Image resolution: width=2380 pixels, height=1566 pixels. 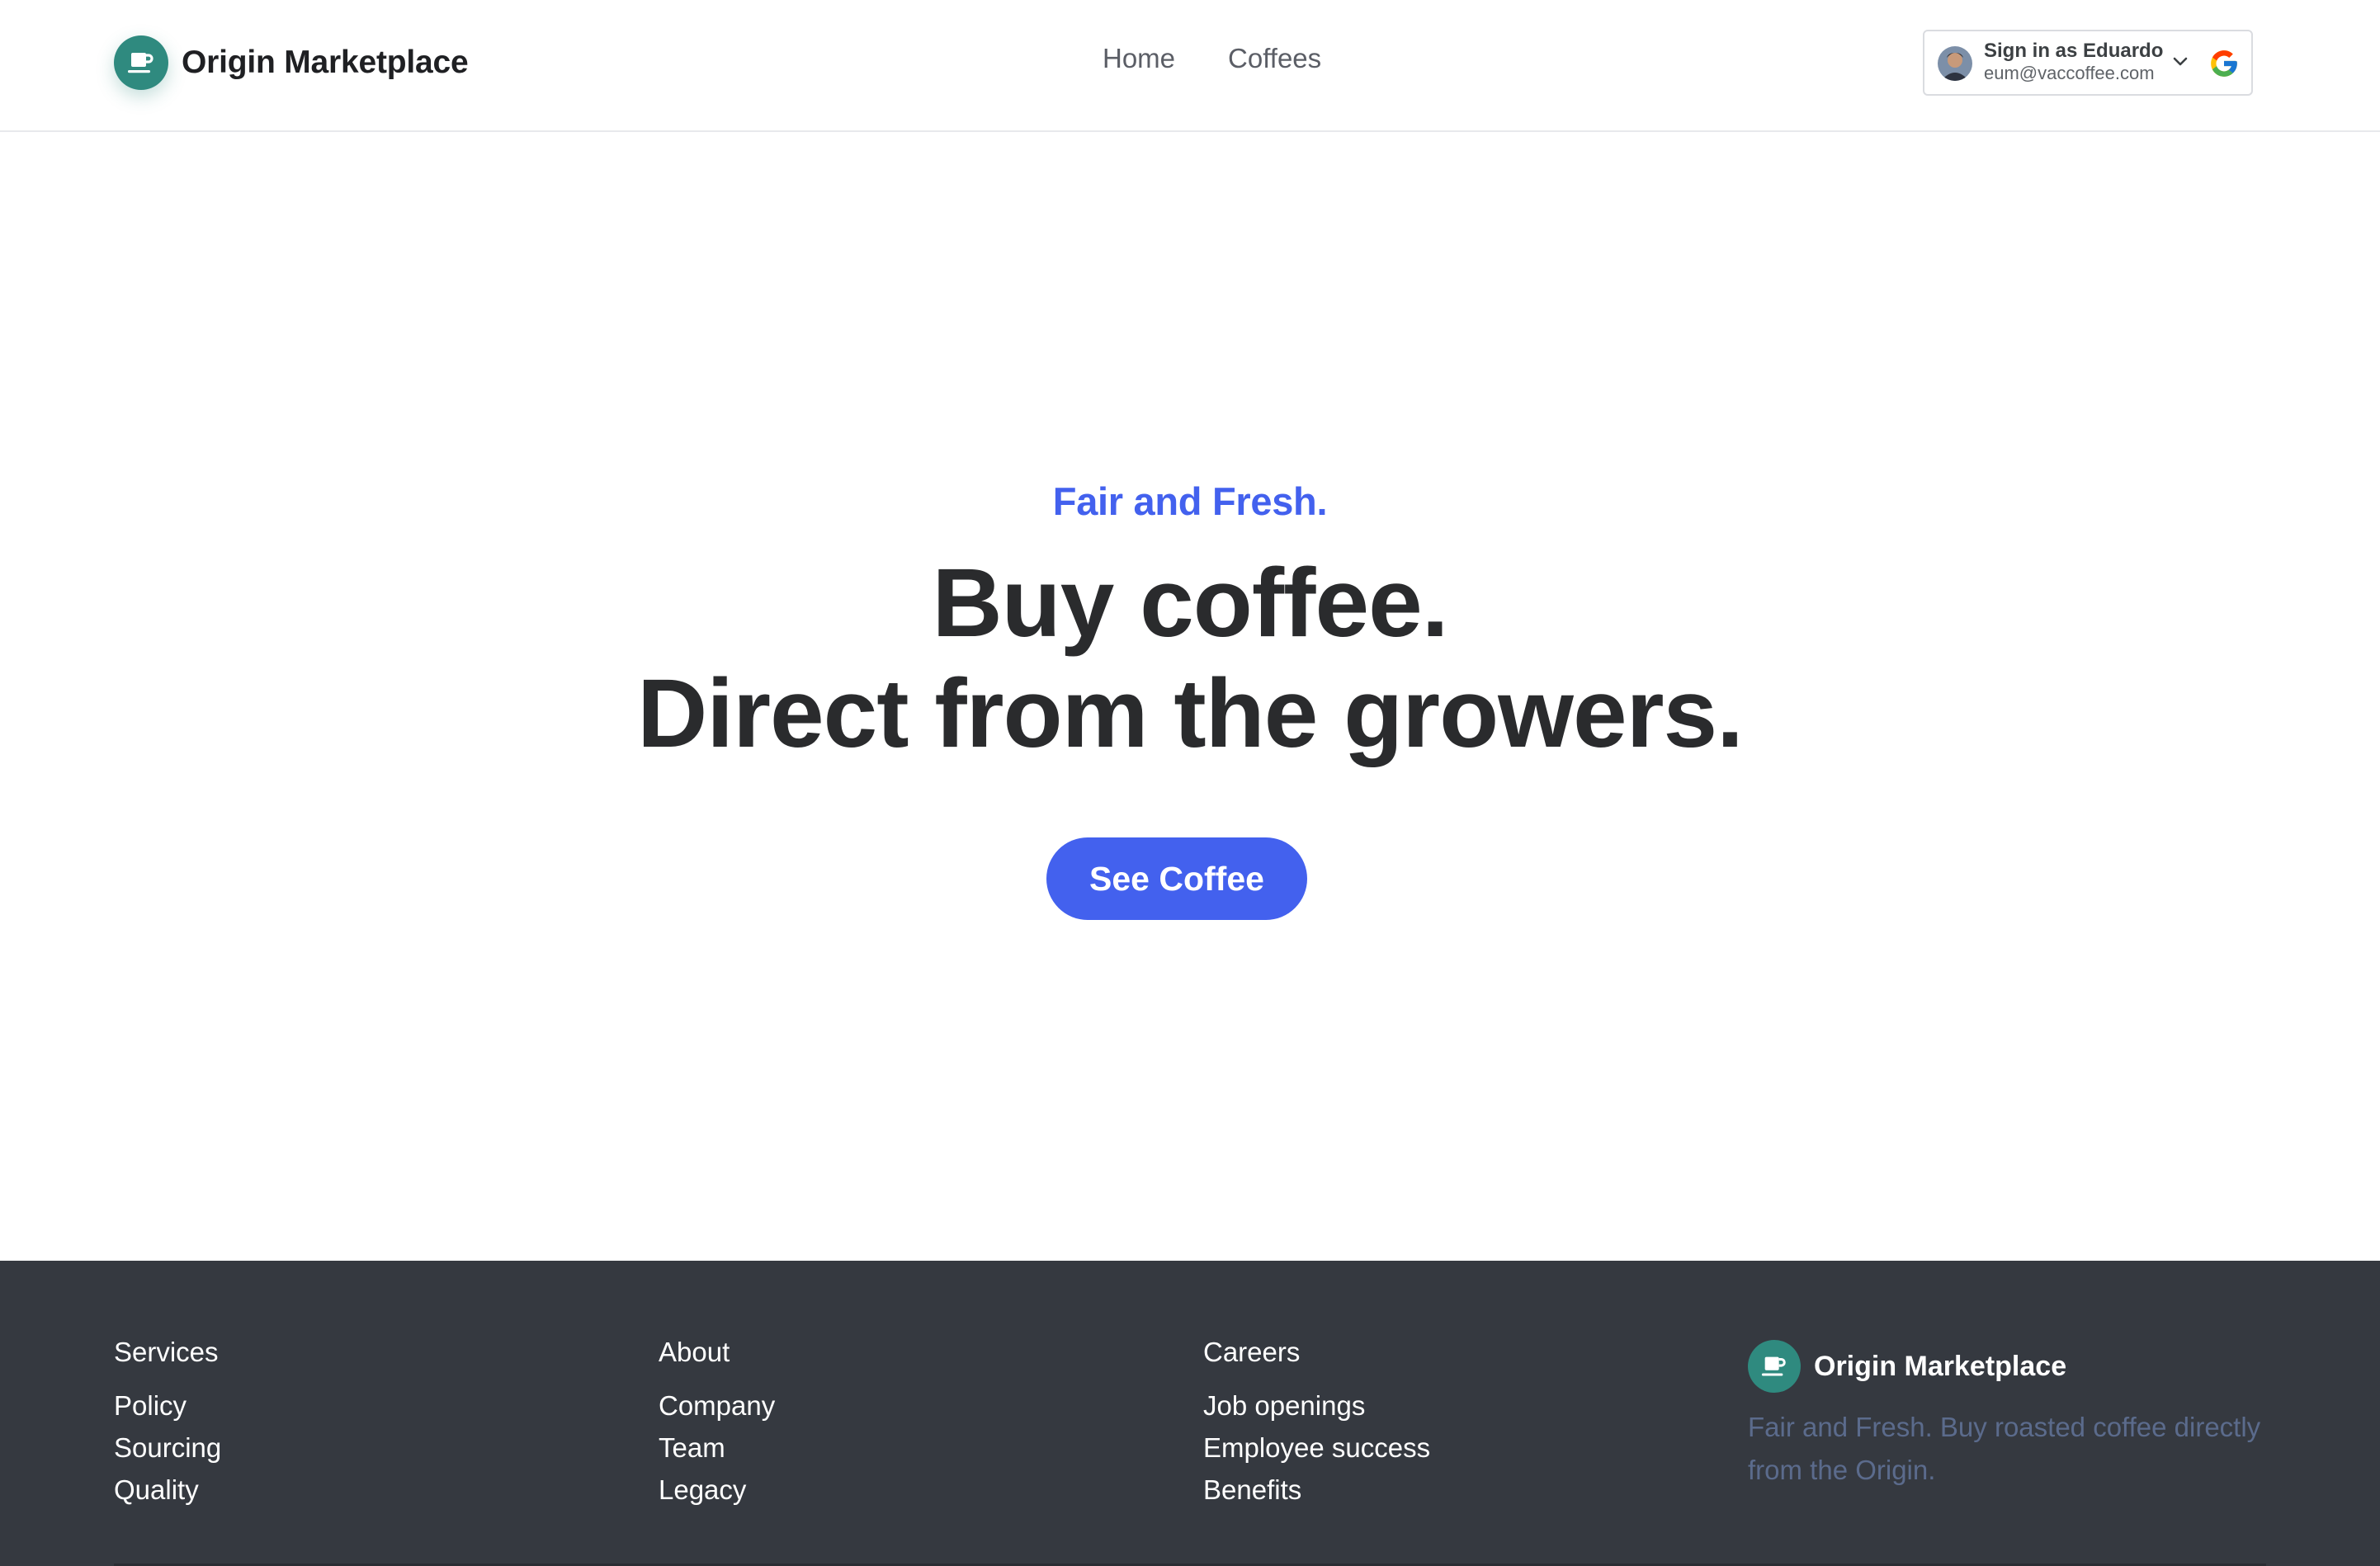 I want to click on avatar, so click(x=1955, y=63).